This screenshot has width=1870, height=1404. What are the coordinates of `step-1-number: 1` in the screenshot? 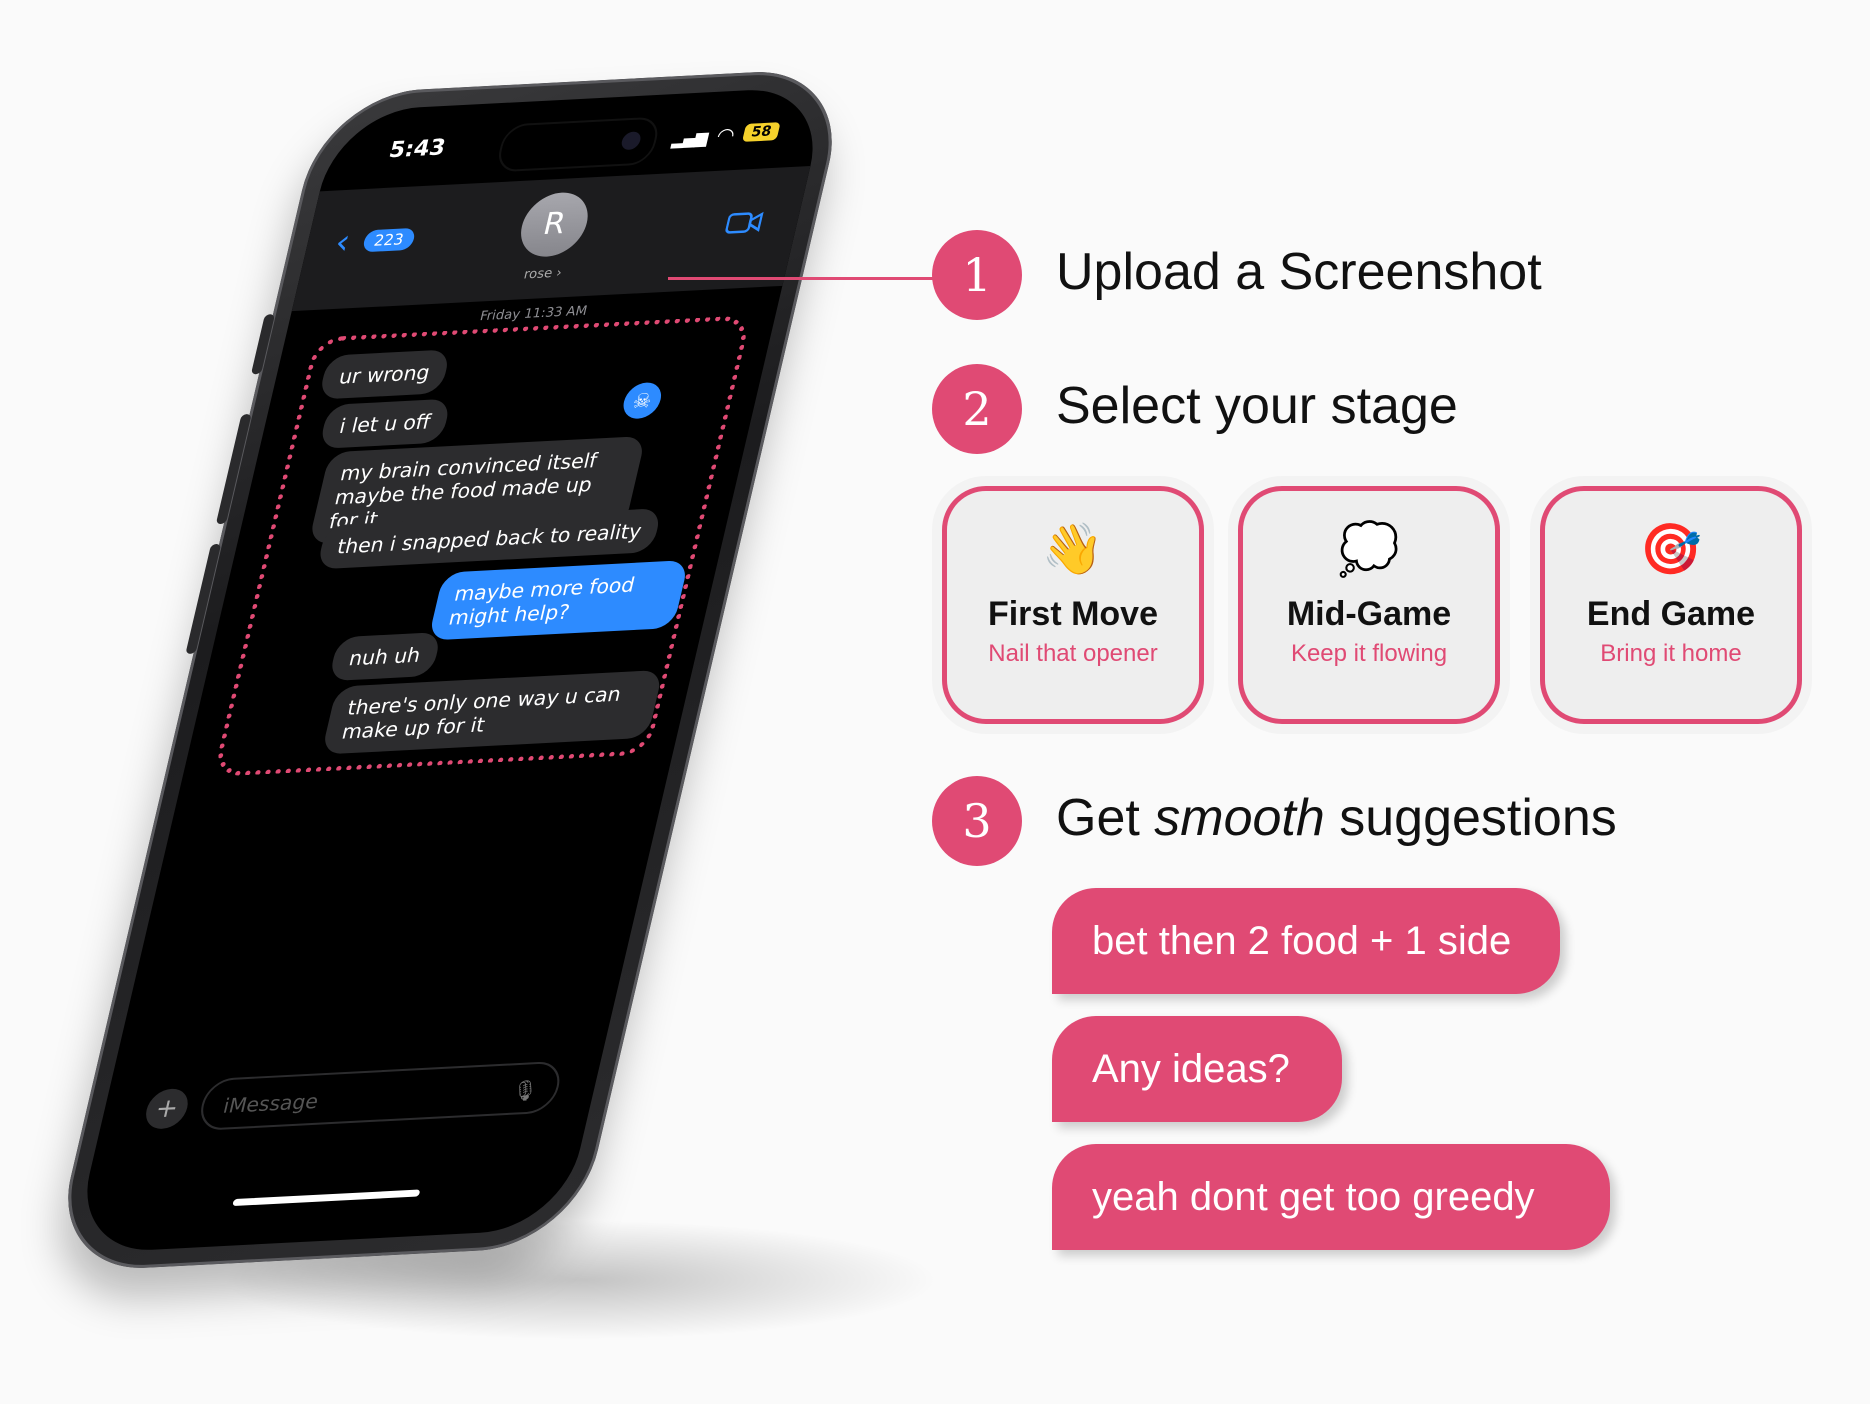 It's located at (977, 275).